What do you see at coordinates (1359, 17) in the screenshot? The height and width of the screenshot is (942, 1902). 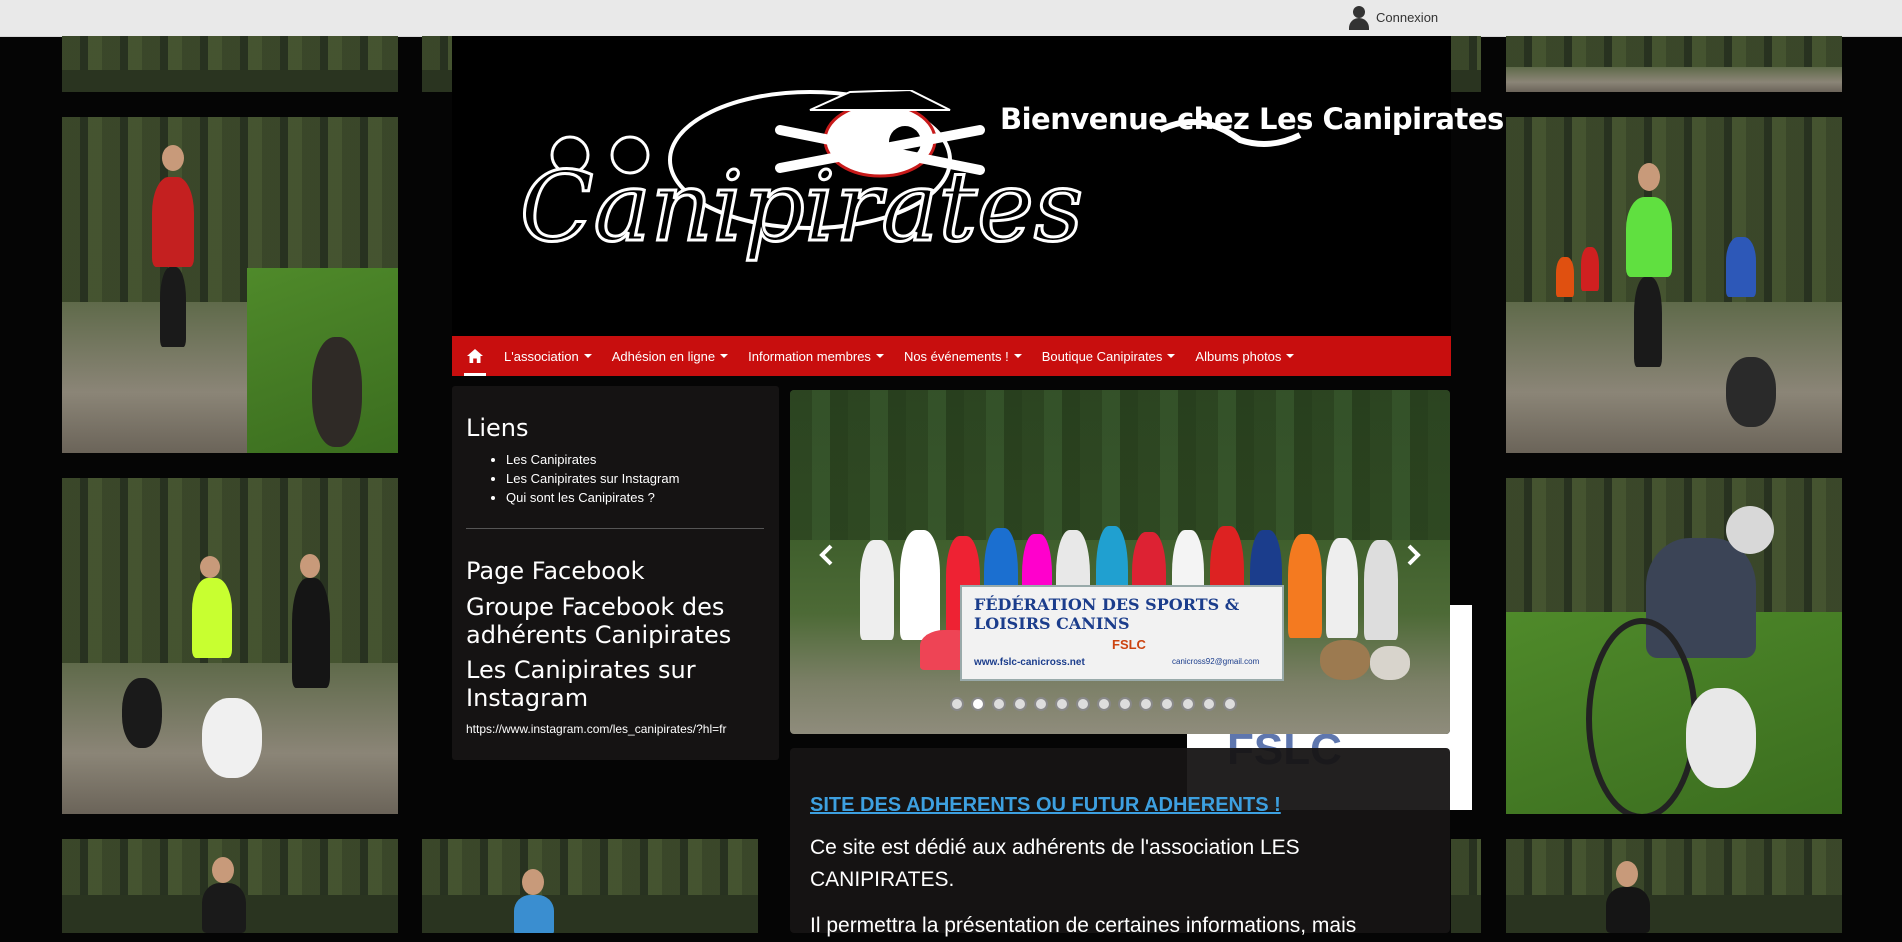 I see `user-icon` at bounding box center [1359, 17].